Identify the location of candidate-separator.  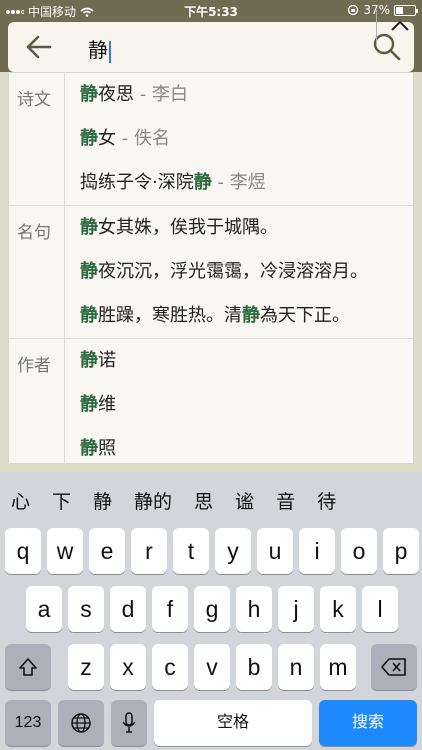
(376, 28).